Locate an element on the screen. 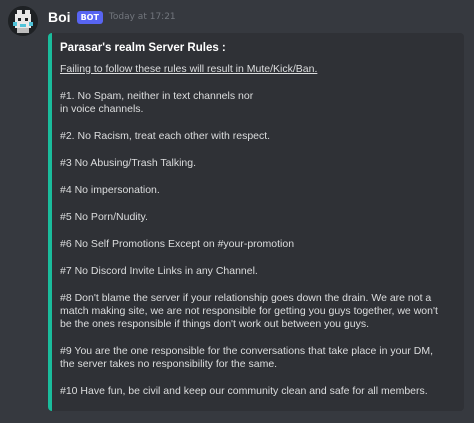 The image size is (474, 423). boi-avatar-icon is located at coordinates (23, 21).